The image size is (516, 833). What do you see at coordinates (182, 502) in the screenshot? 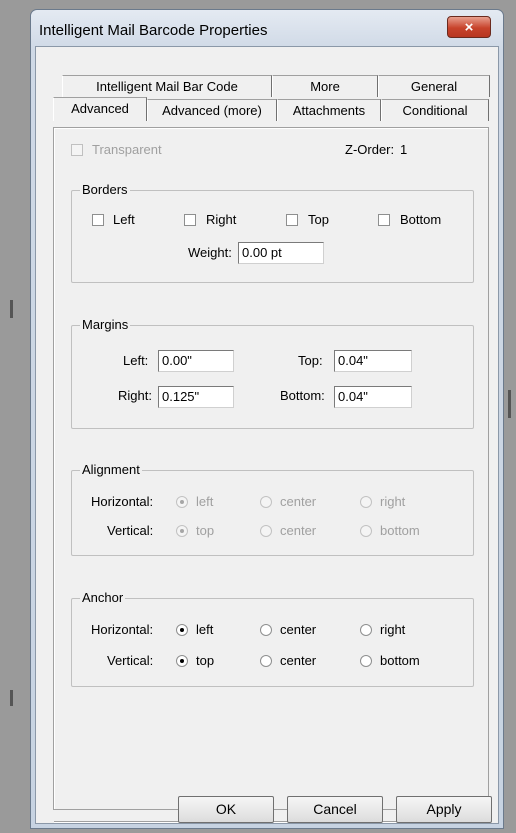
I see `alignment-h-left-radio` at bounding box center [182, 502].